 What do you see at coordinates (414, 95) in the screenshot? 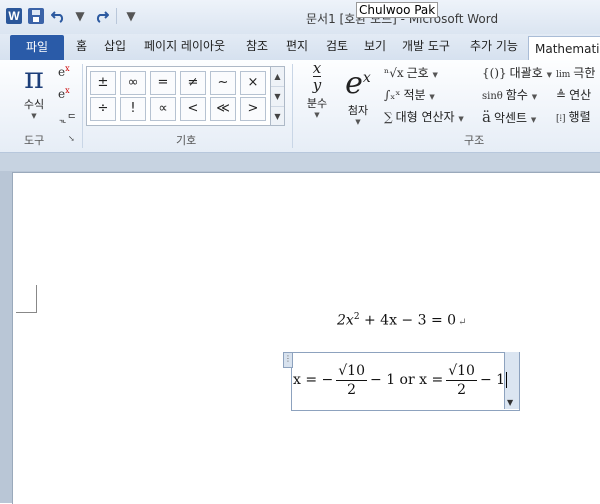
I see `integral-label: 적분` at bounding box center [414, 95].